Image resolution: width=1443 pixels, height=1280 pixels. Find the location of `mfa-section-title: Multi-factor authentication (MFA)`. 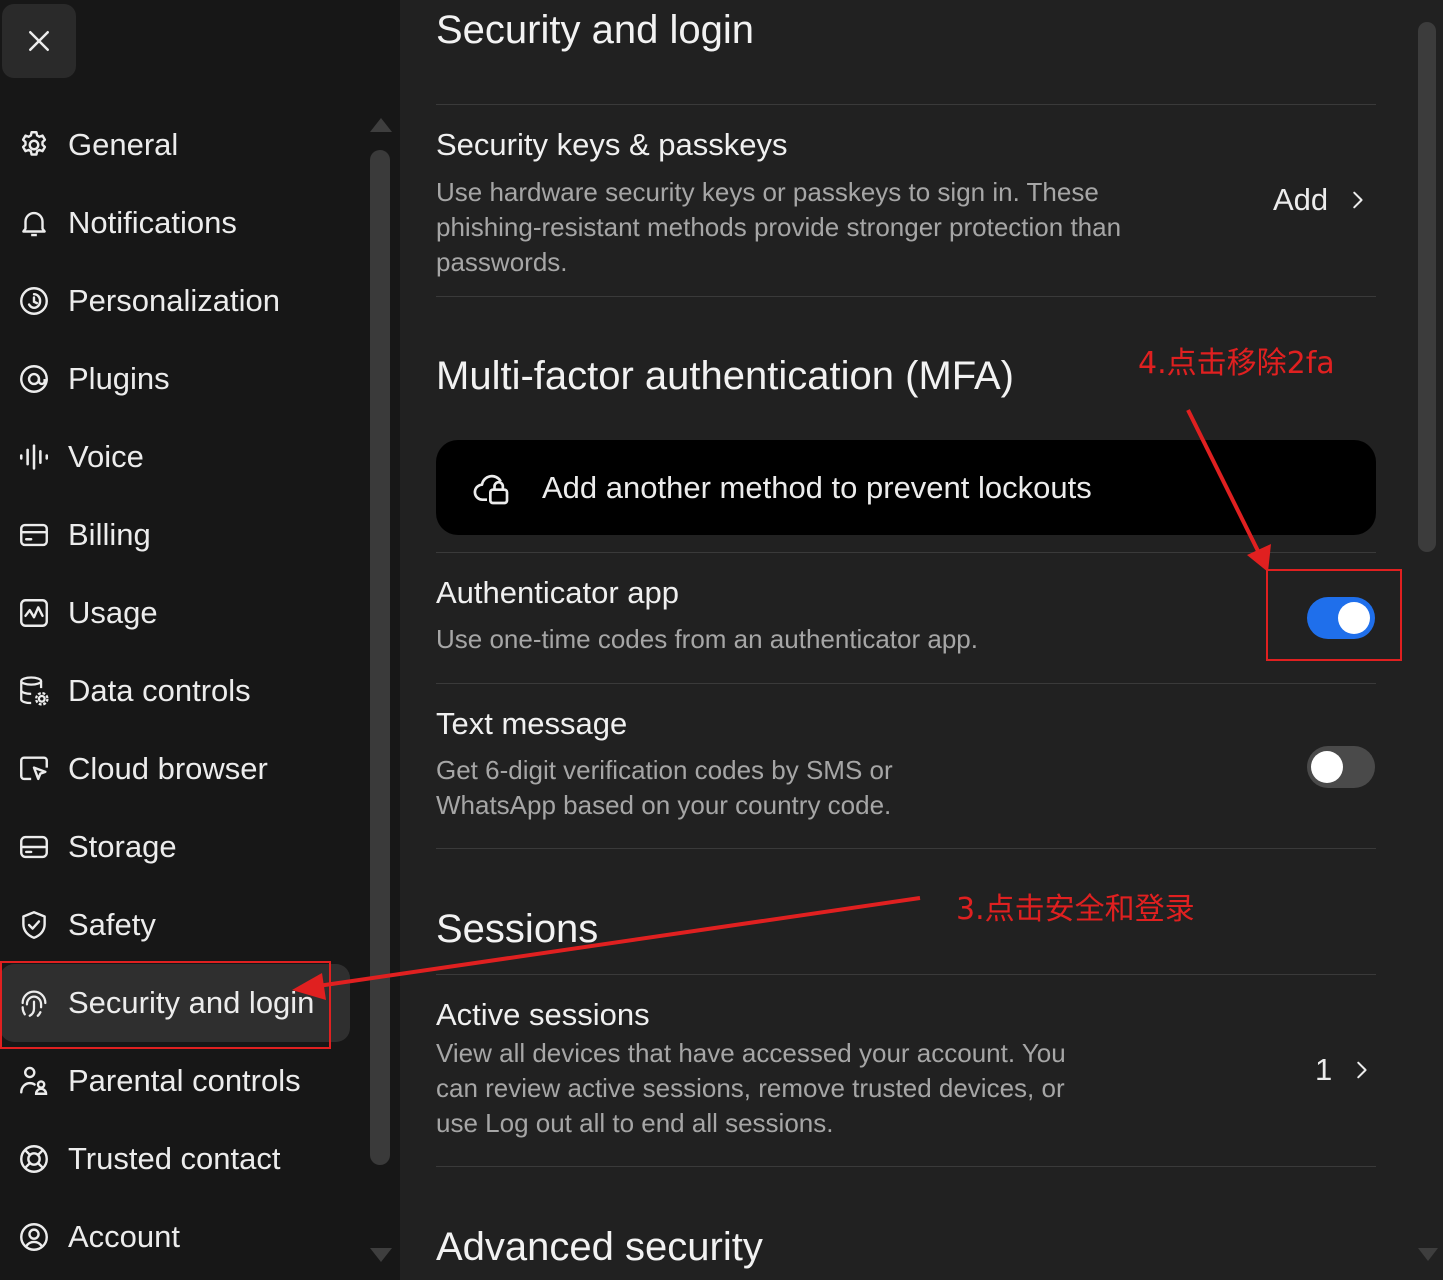

mfa-section-title: Multi-factor authentication (MFA) is located at coordinates (725, 376).